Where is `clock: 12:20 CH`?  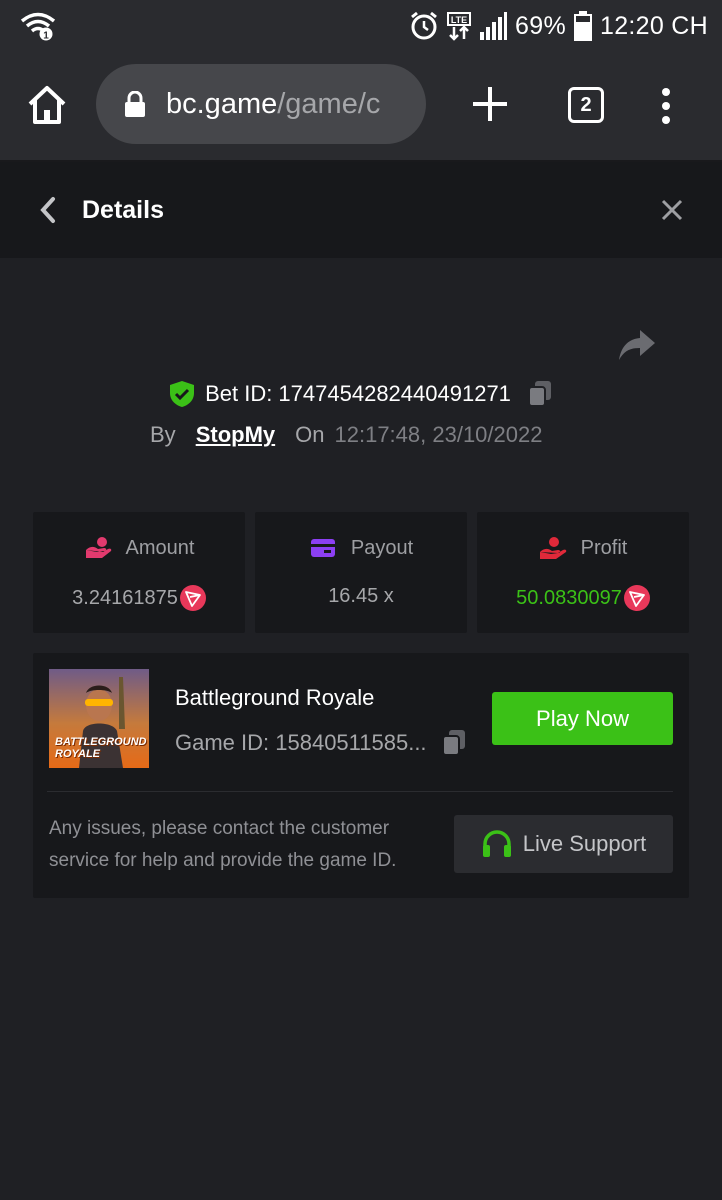 clock: 12:20 CH is located at coordinates (653, 25).